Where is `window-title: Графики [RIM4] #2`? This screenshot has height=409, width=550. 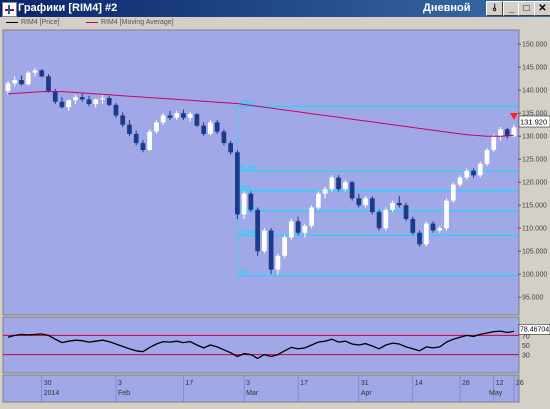 window-title: Графики [RIM4] #2 is located at coordinates (68, 8).